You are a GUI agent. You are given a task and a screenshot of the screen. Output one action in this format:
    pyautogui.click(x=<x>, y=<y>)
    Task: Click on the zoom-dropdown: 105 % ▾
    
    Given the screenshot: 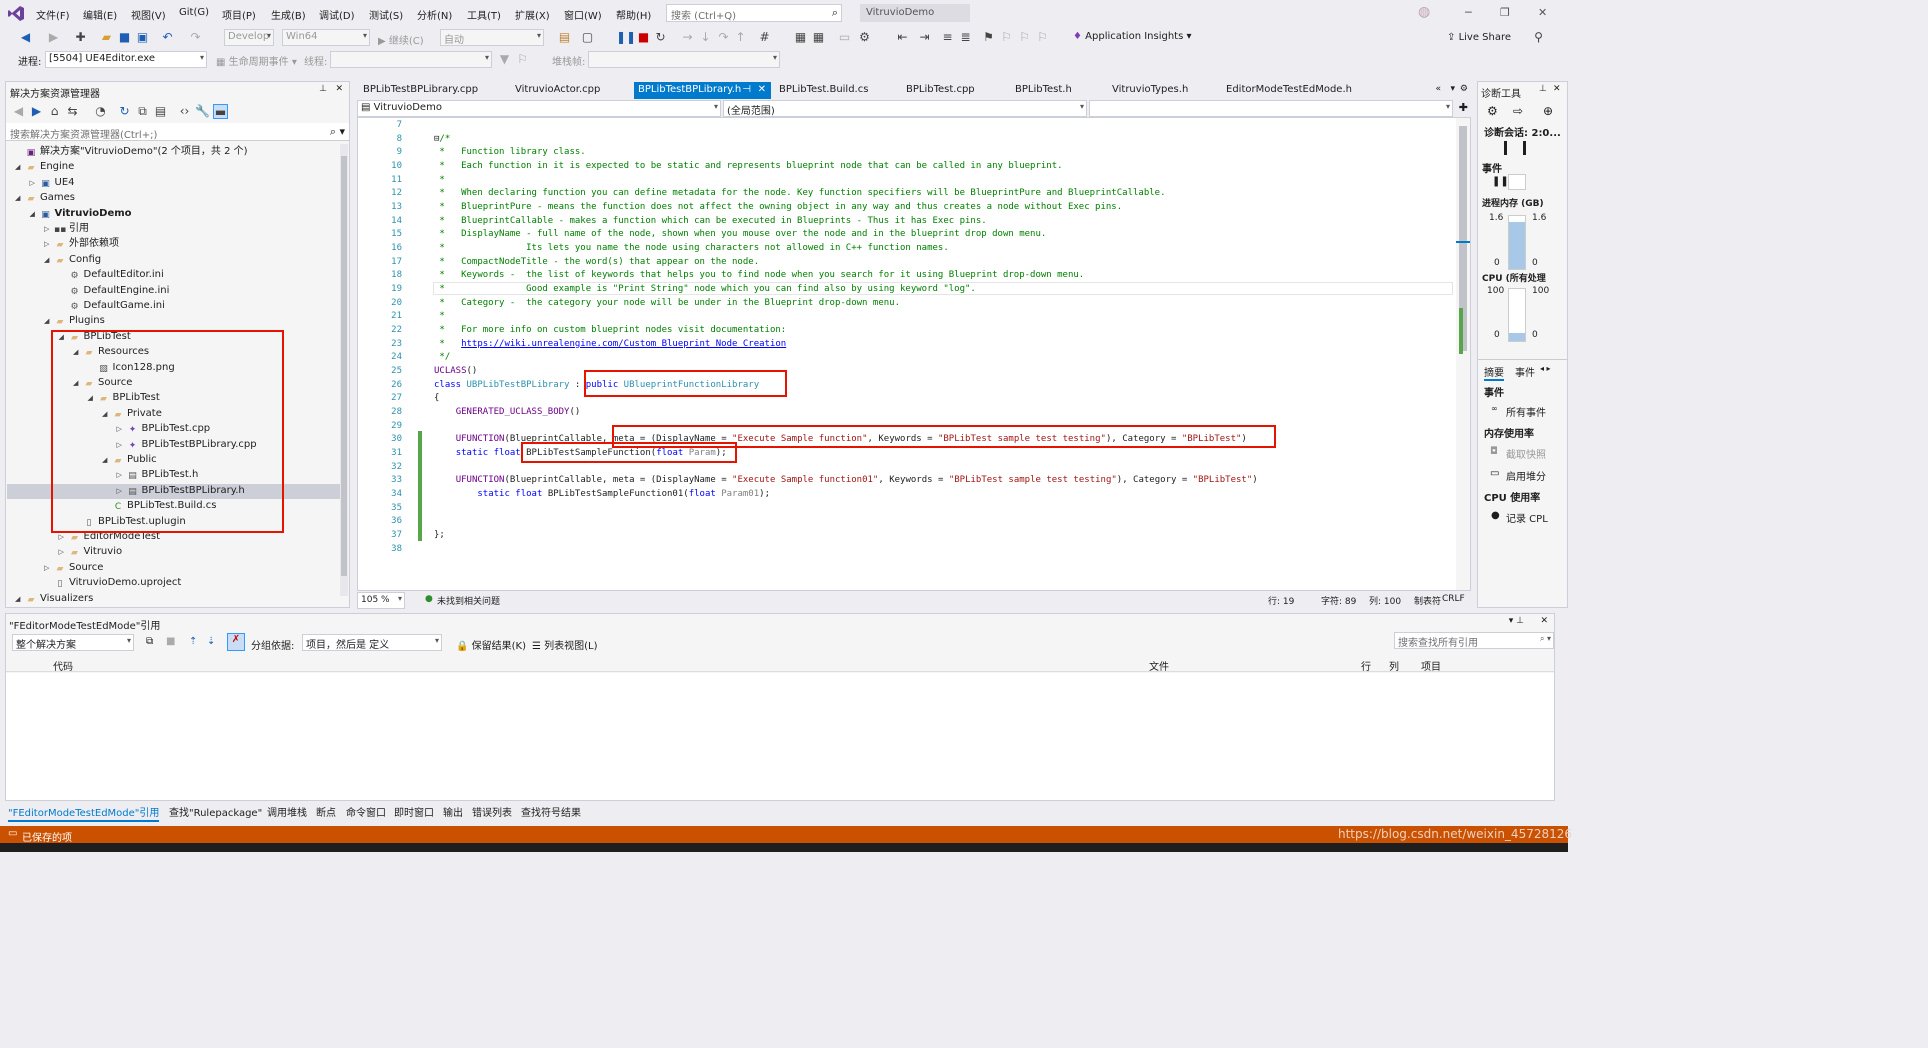 What is the action you would take?
    pyautogui.click(x=381, y=600)
    